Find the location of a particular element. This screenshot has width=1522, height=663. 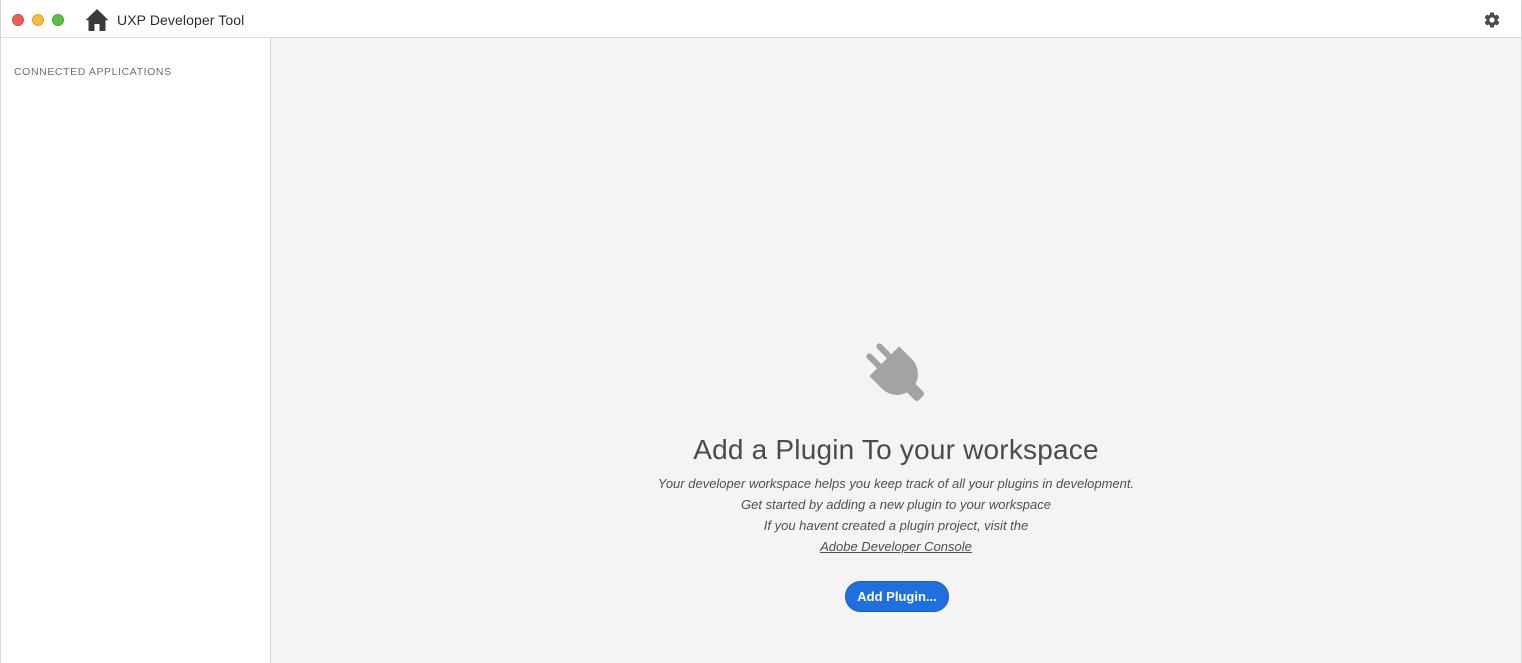

empty-state-title: Add a Plugin To your workspace is located at coordinates (896, 449).